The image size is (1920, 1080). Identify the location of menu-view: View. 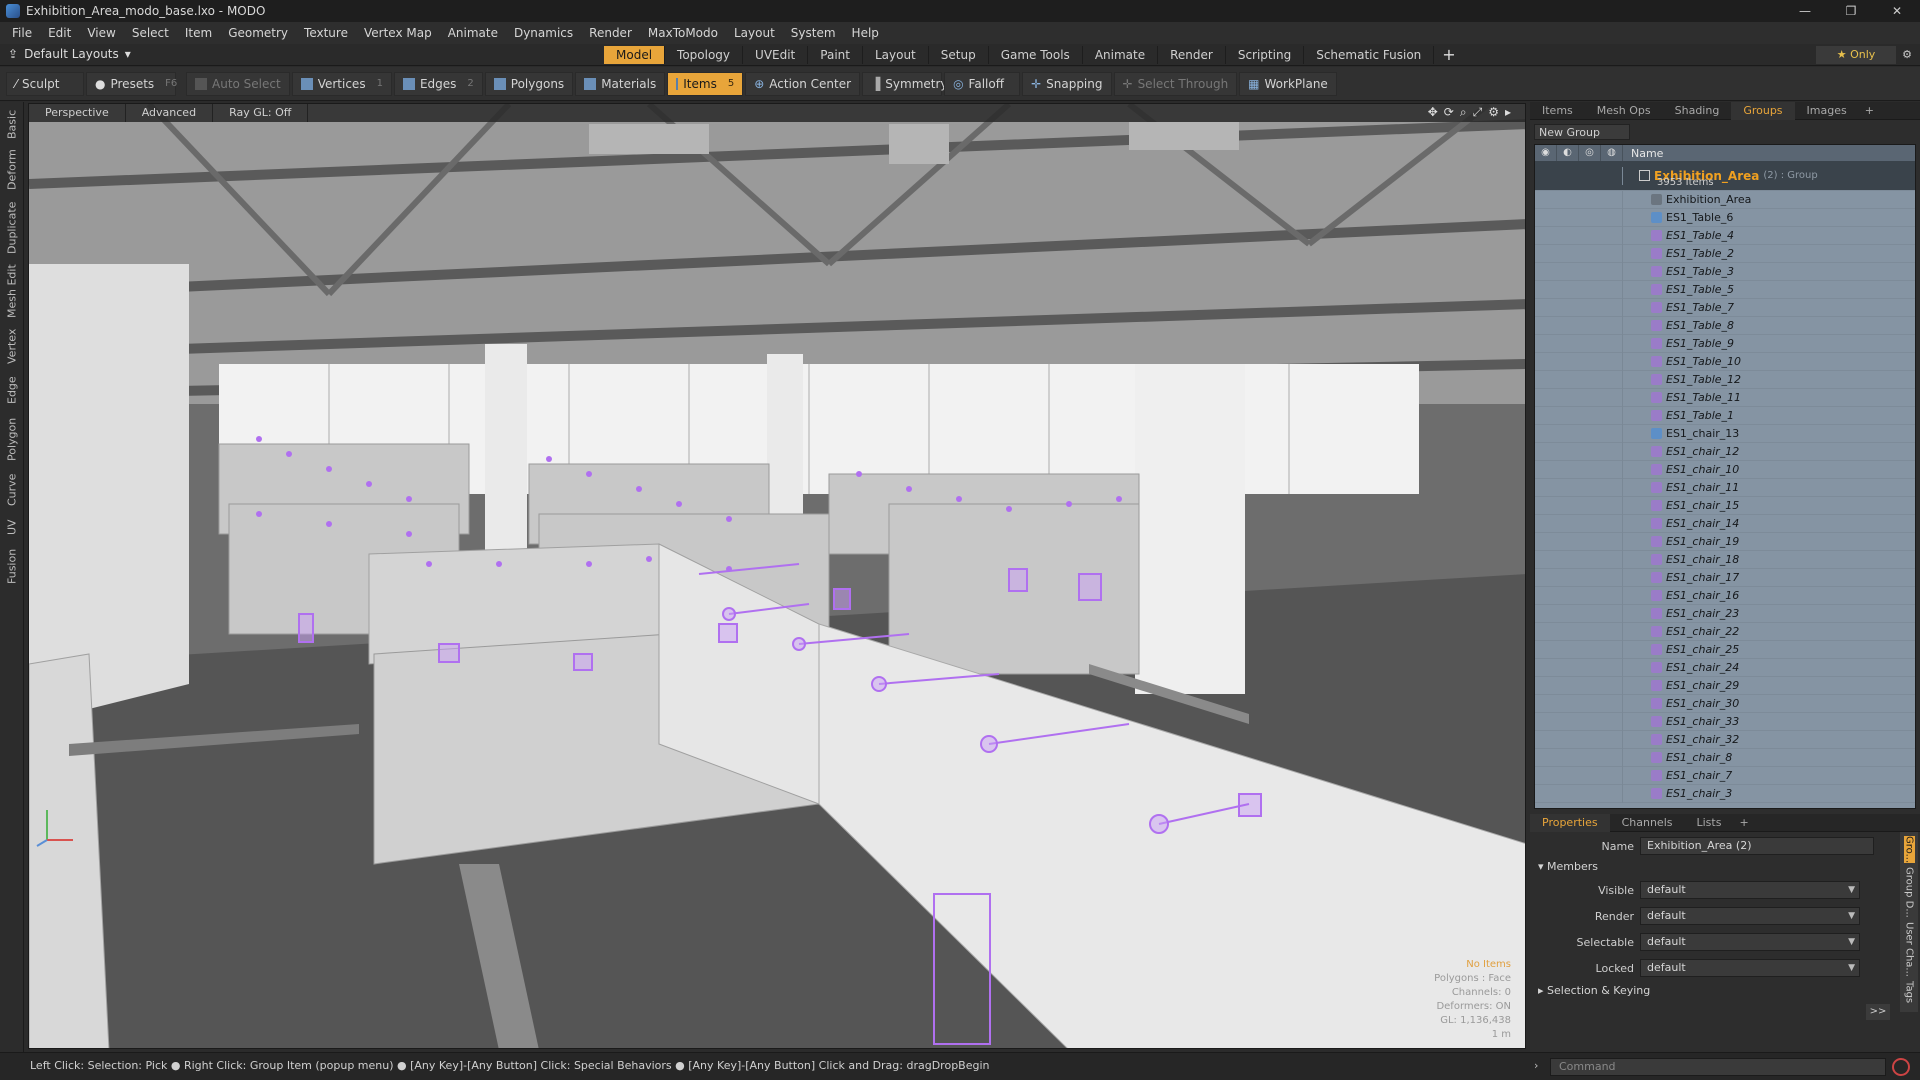
(101, 33).